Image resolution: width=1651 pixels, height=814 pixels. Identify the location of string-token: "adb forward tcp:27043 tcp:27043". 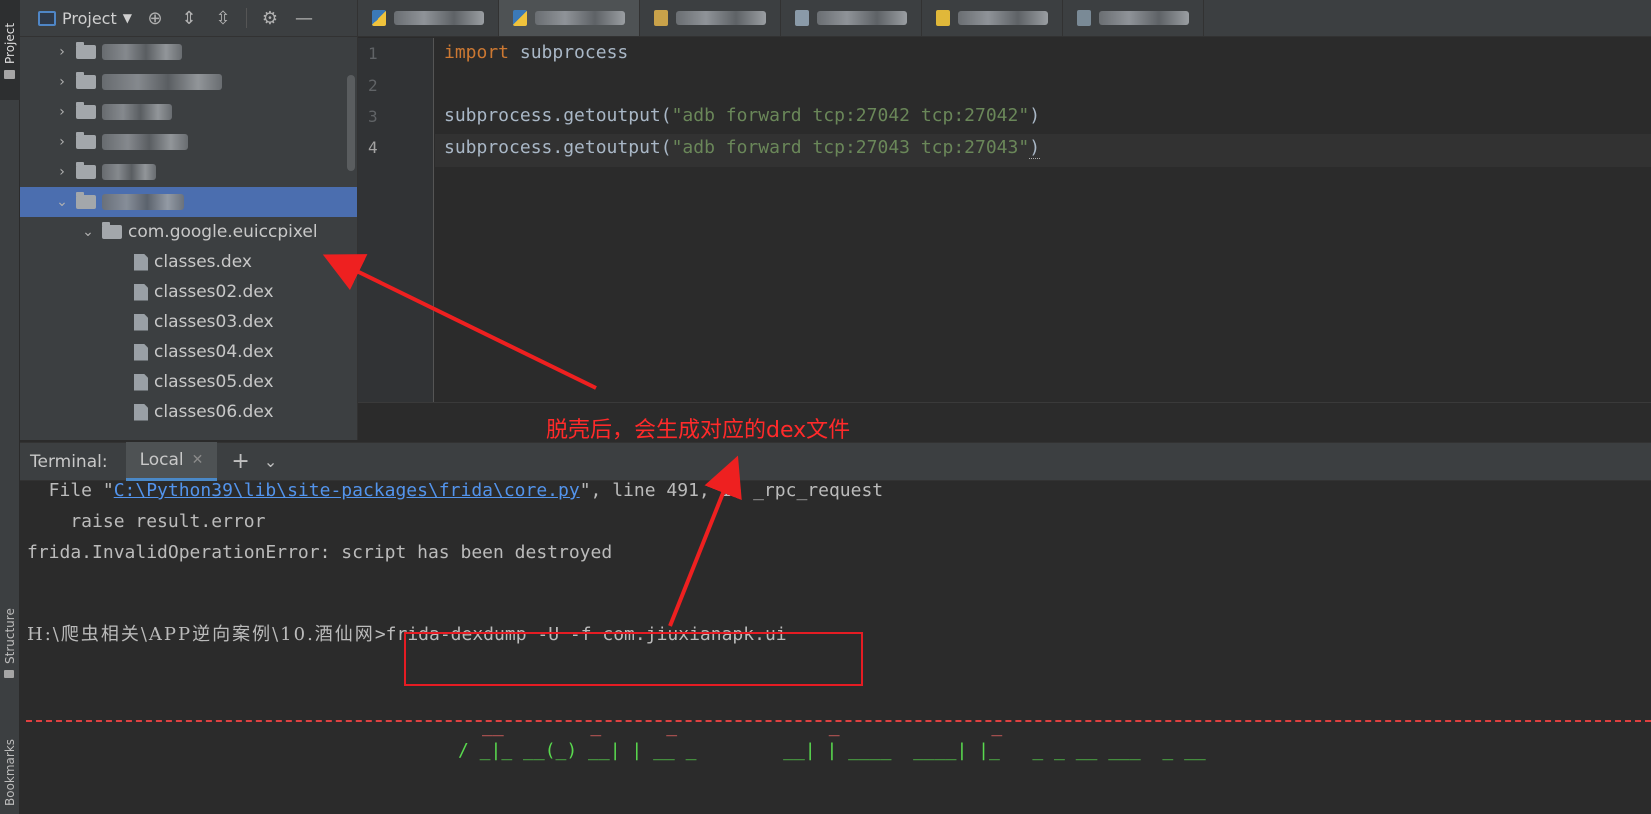
(850, 147).